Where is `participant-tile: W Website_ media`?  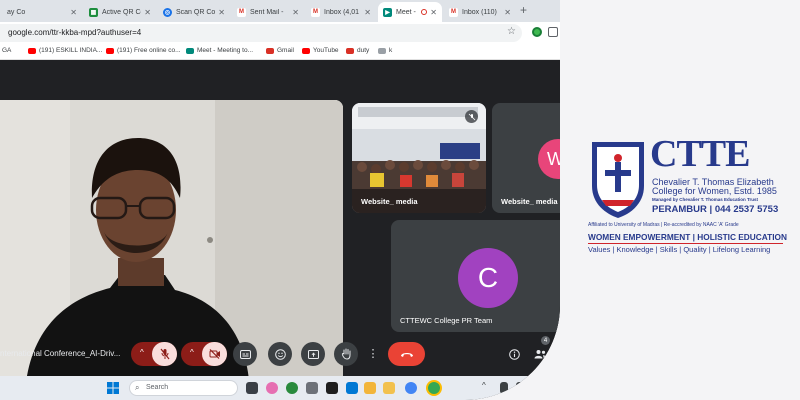 participant-tile: W Website_ media is located at coordinates (526, 158).